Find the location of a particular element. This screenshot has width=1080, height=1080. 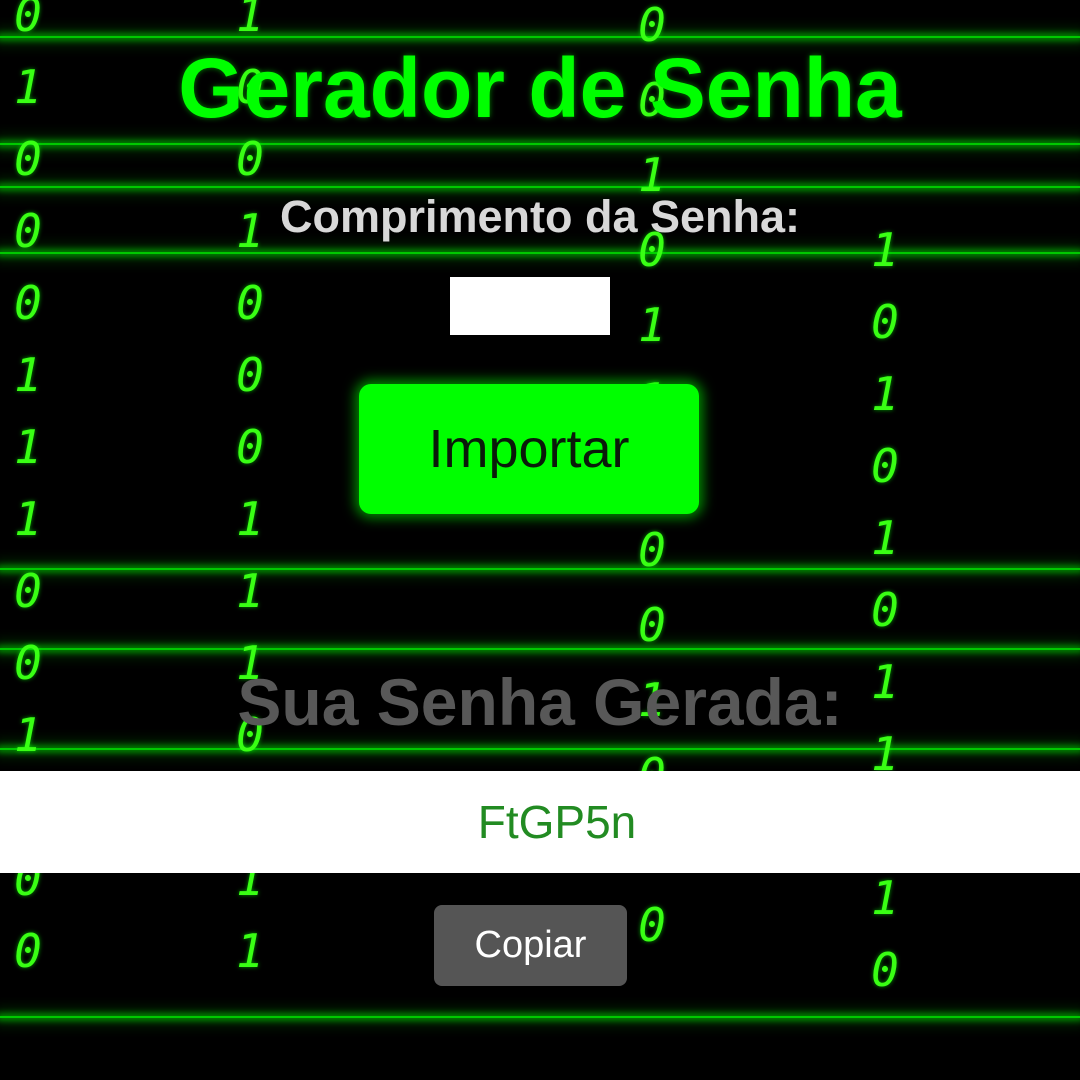

generate-button: Importar is located at coordinates (529, 449).